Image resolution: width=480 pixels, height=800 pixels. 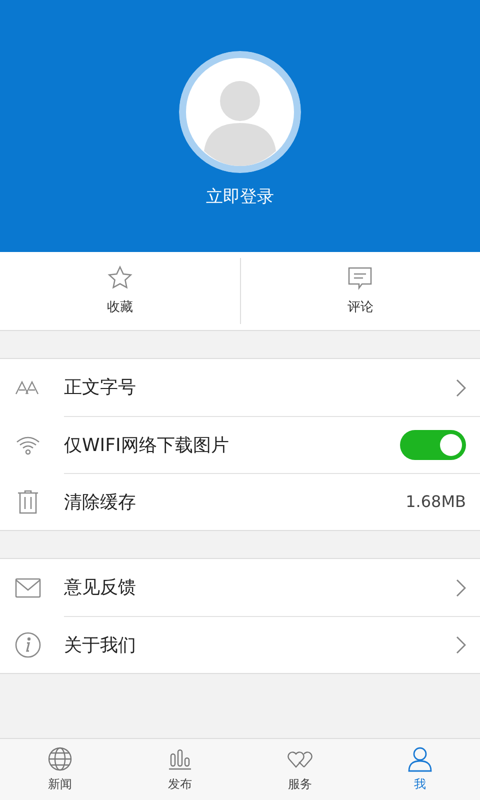 What do you see at coordinates (147, 446) in the screenshot?
I see `setting-label: 仅WIFI网络下载图片` at bounding box center [147, 446].